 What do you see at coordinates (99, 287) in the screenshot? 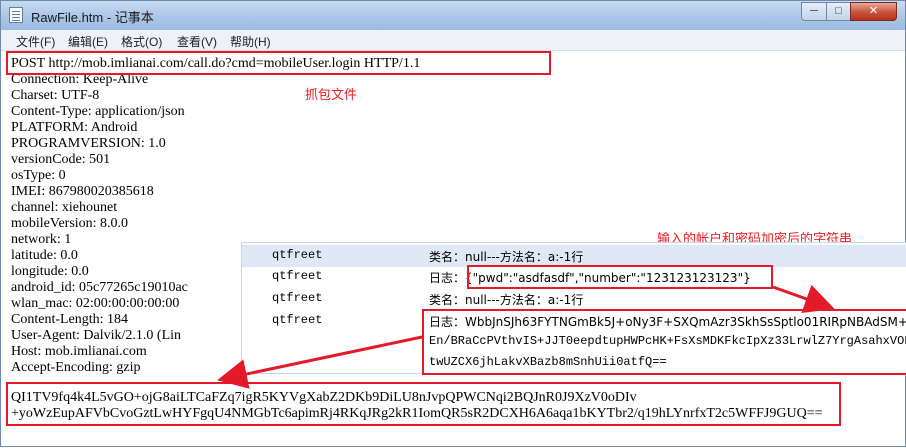
I see `editor-line: android_id: 05c77265c19010ac` at bounding box center [99, 287].